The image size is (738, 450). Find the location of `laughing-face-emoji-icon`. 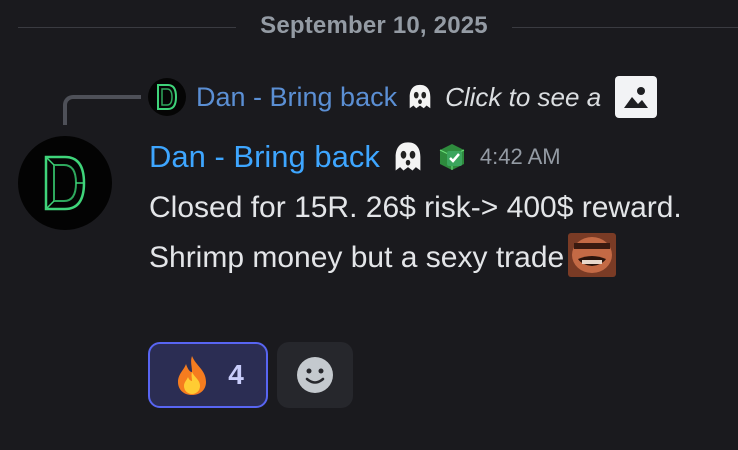

laughing-face-emoji-icon is located at coordinates (592, 255).